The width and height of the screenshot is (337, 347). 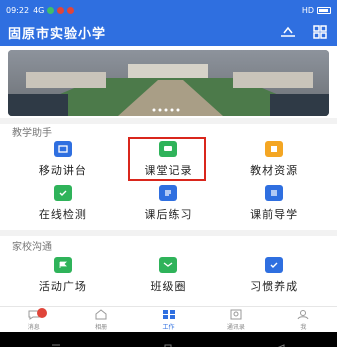 I want to click on nav-label: 相册, so click(x=101, y=327).